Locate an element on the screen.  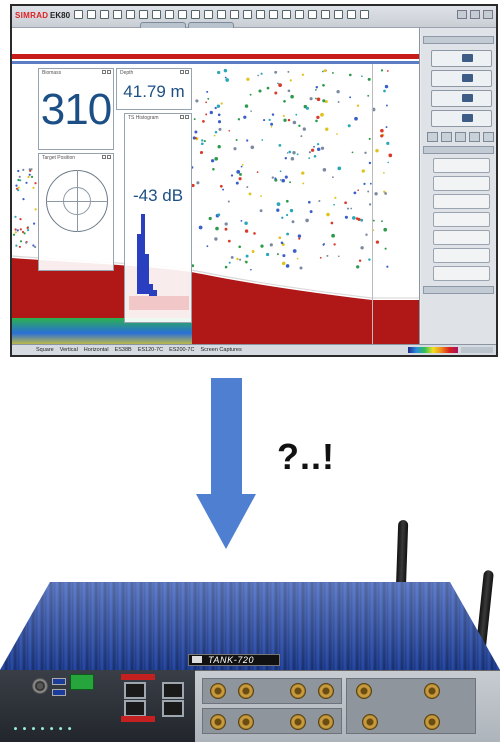
ts-histogram-panel: TS Histogram -43 dB is located at coordinates (158, 218).